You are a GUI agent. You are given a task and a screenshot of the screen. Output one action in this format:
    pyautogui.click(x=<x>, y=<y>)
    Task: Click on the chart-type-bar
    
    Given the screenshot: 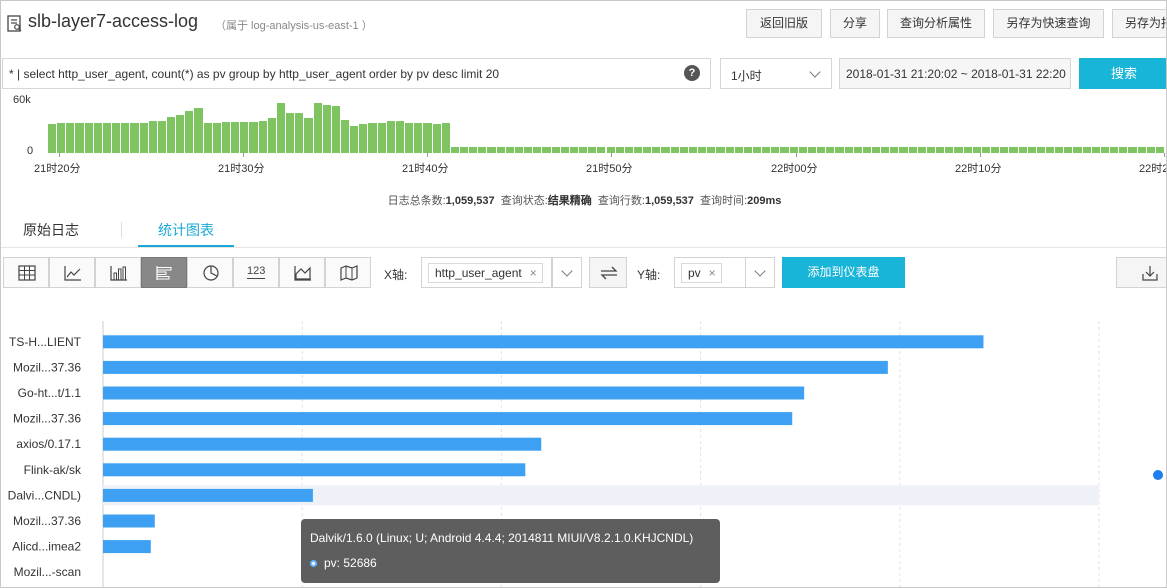 What is the action you would take?
    pyautogui.click(x=164, y=272)
    